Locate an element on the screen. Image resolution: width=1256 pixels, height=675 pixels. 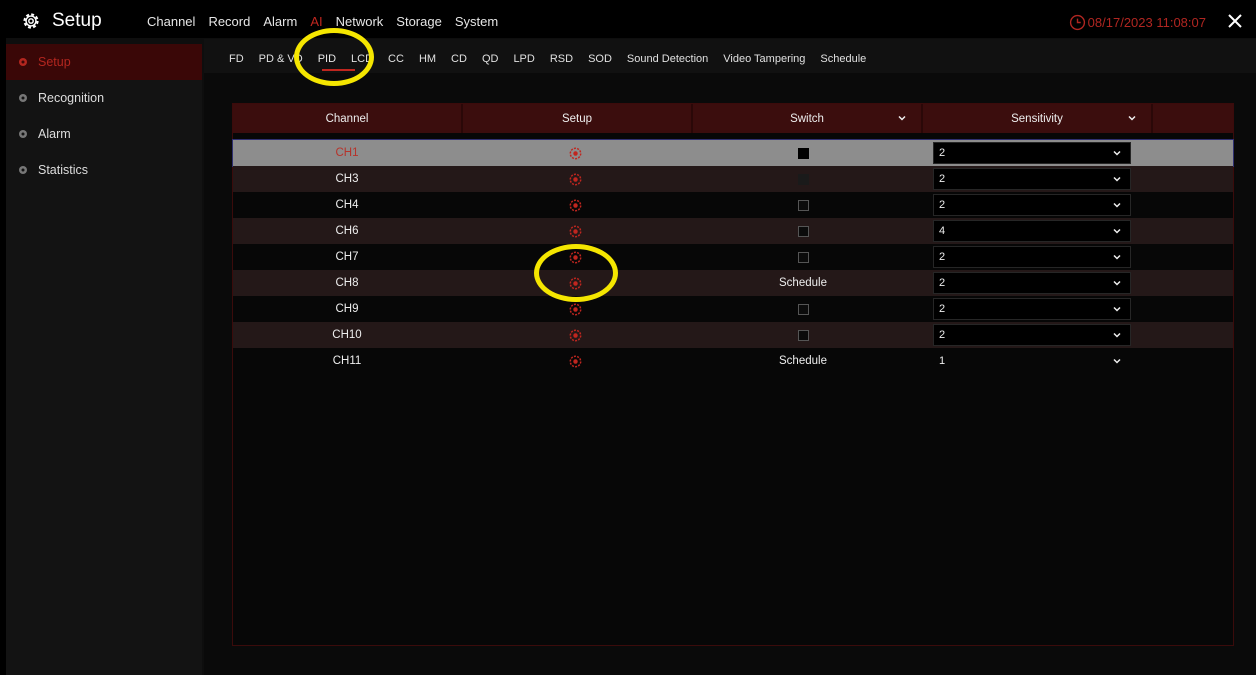
table-row: CH9 2 is located at coordinates (733, 309).